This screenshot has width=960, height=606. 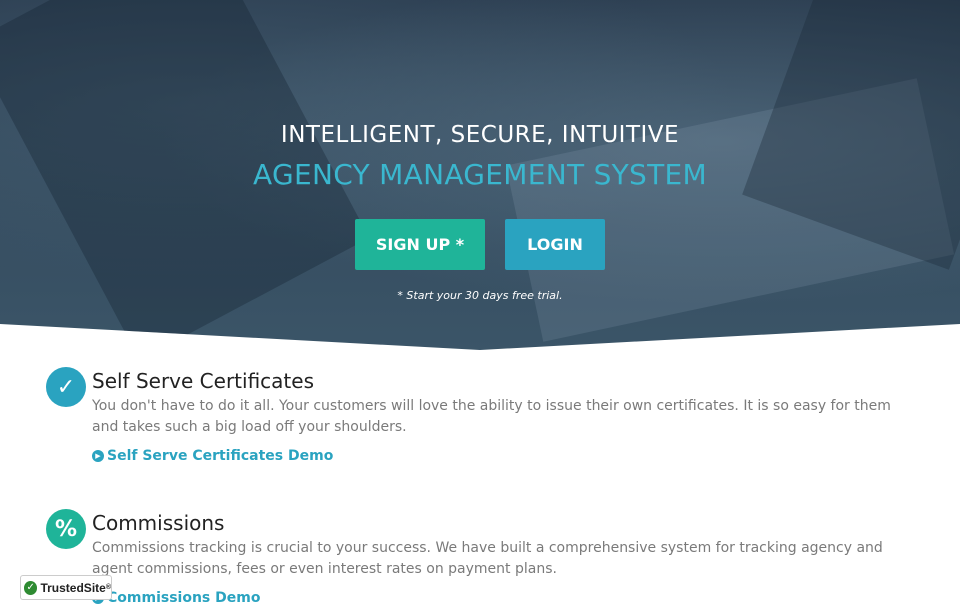 I want to click on badge-trademark: ®, so click(x=108, y=587).